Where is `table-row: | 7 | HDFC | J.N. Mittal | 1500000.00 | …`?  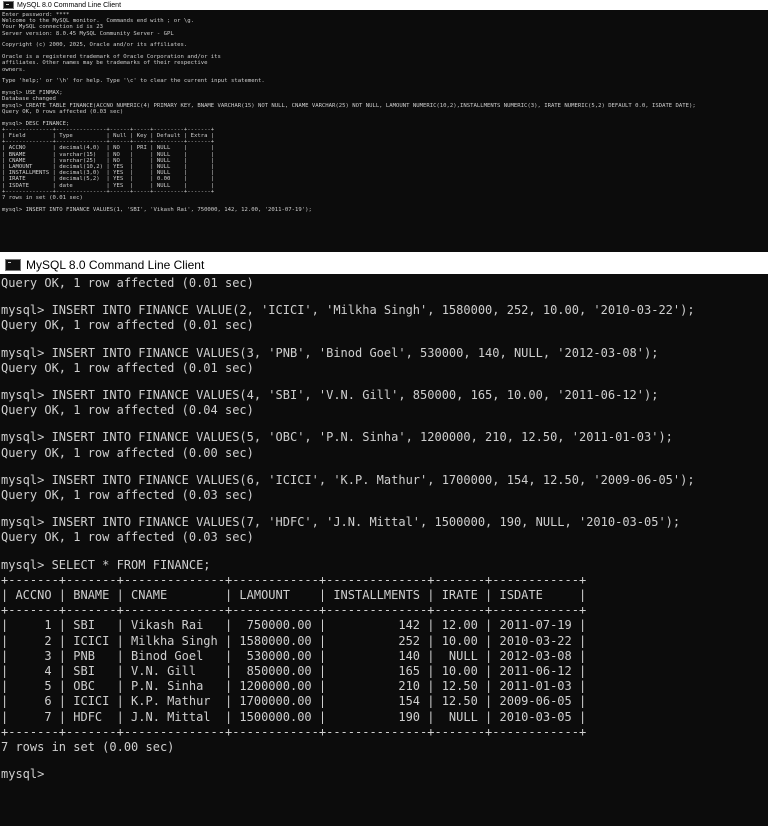
table-row: | 7 | HDFC | J.N. Mittal | 1500000.00 | … is located at coordinates (294, 716).